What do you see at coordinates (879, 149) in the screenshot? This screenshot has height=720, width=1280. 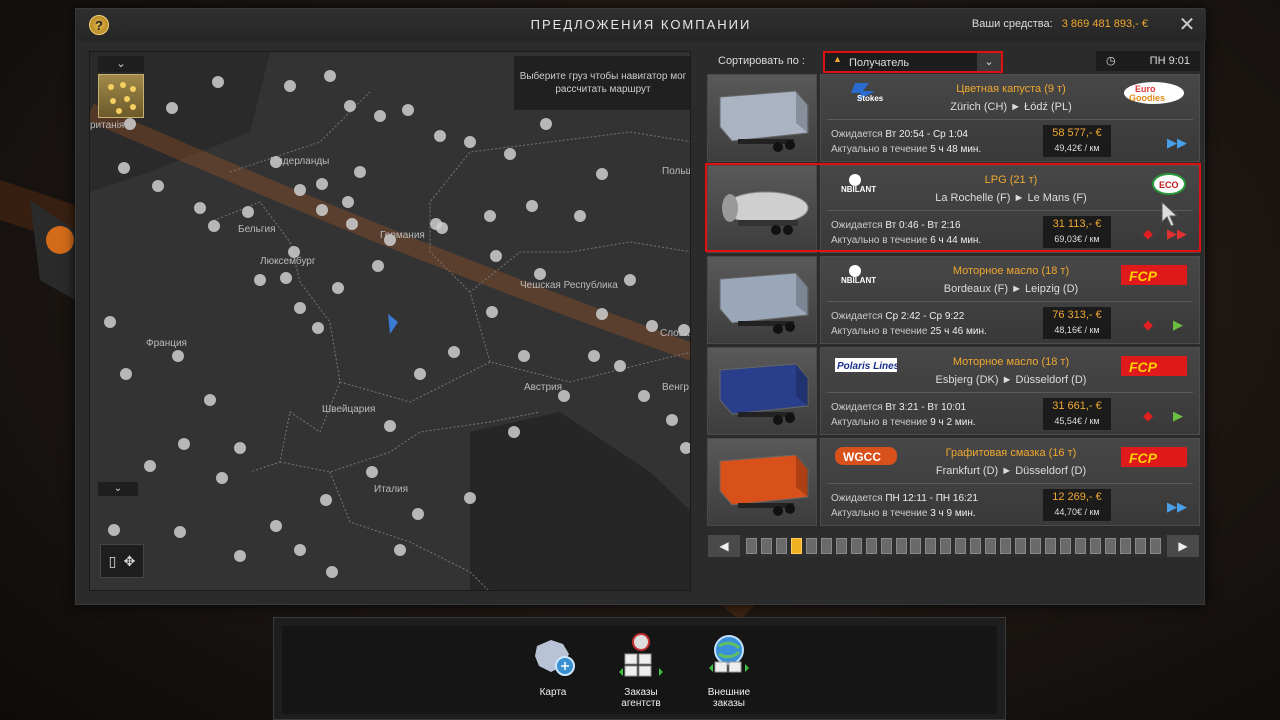 I see `valid-label: Актуально в течение` at bounding box center [879, 149].